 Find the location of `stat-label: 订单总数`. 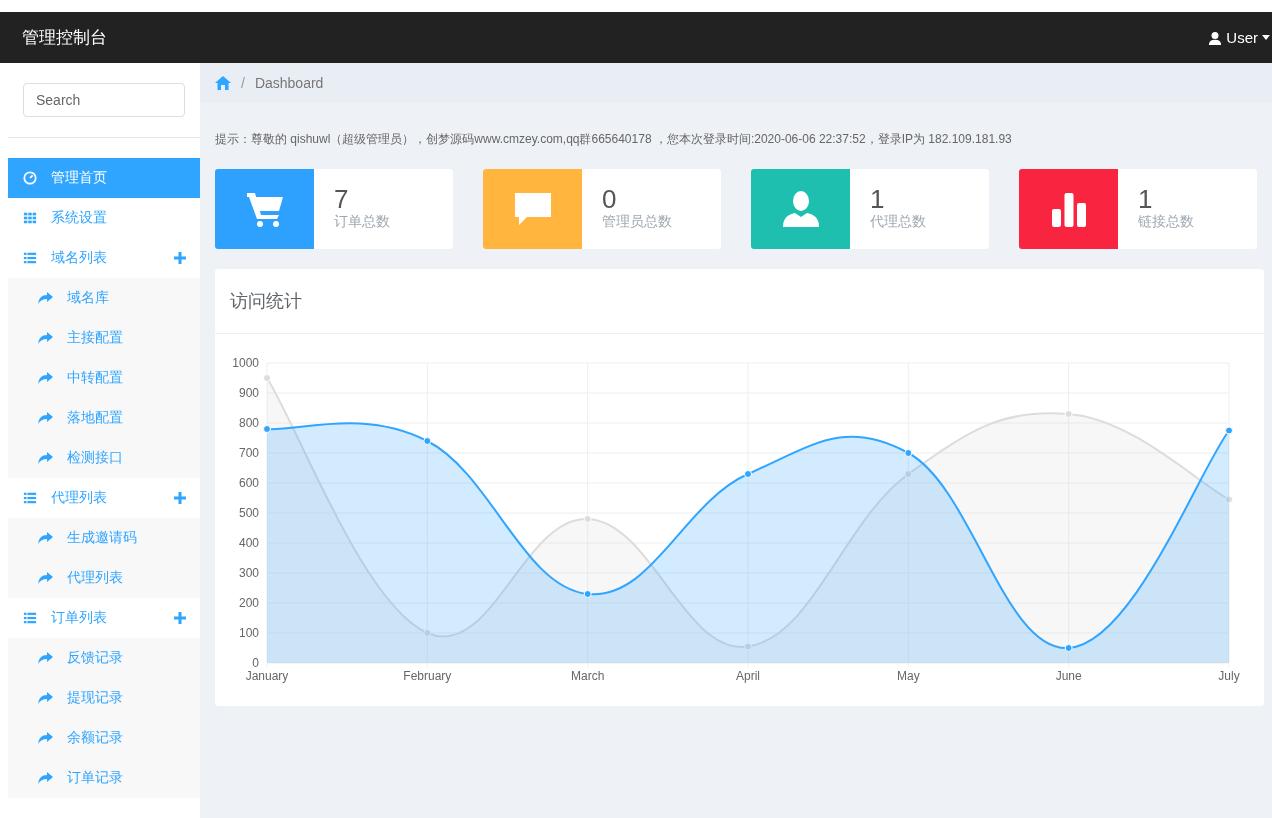

stat-label: 订单总数 is located at coordinates (362, 222).